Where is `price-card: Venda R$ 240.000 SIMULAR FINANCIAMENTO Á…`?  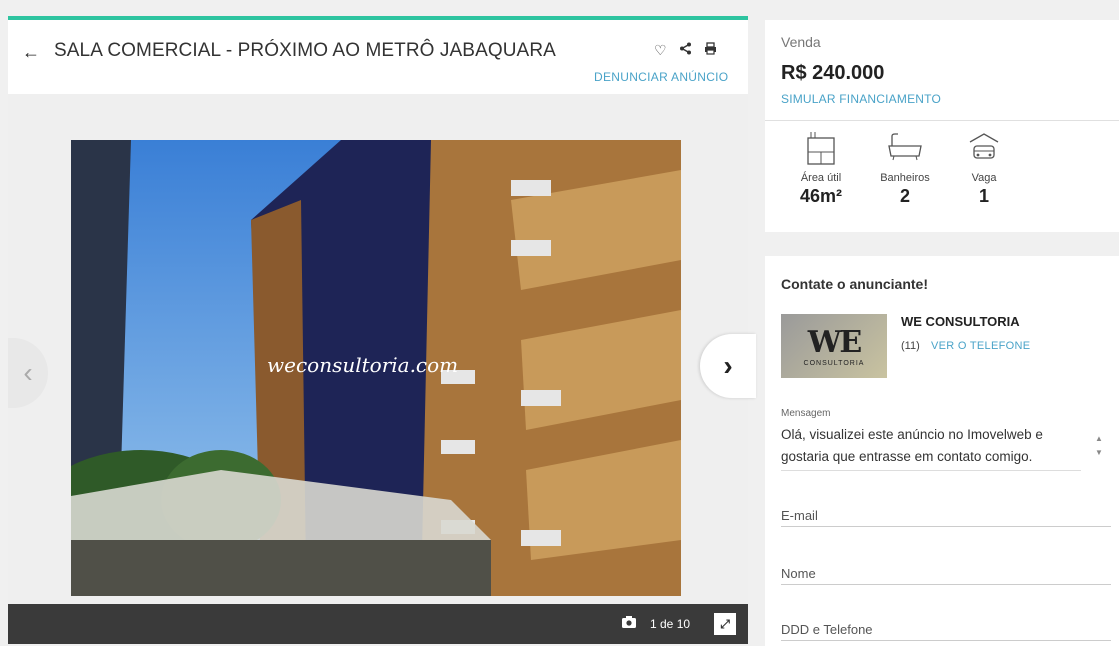
price-card: Venda R$ 240.000 SIMULAR FINANCIAMENTO Á… is located at coordinates (942, 126).